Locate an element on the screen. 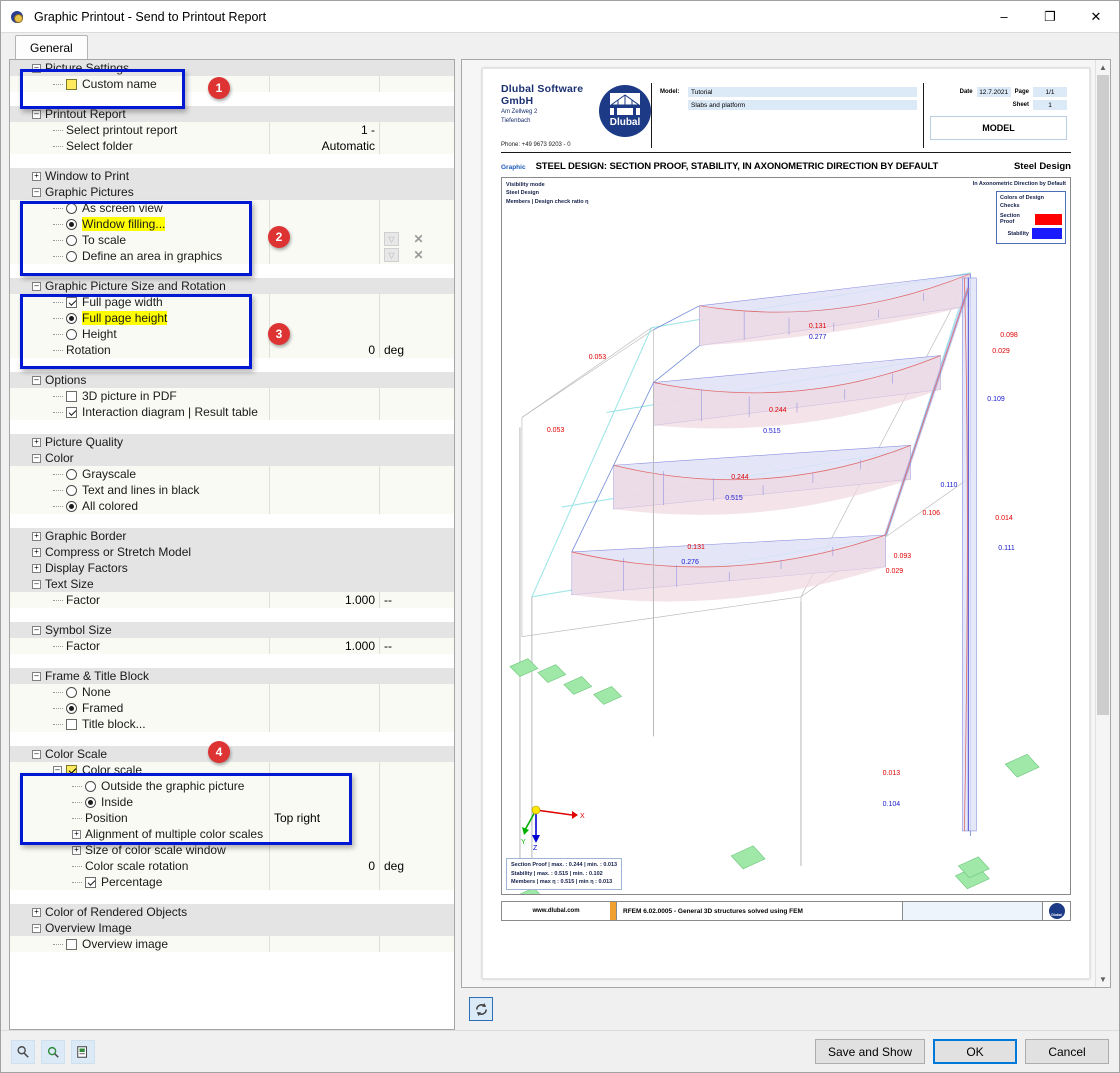  minimize-button: – is located at coordinates (1004, 17).